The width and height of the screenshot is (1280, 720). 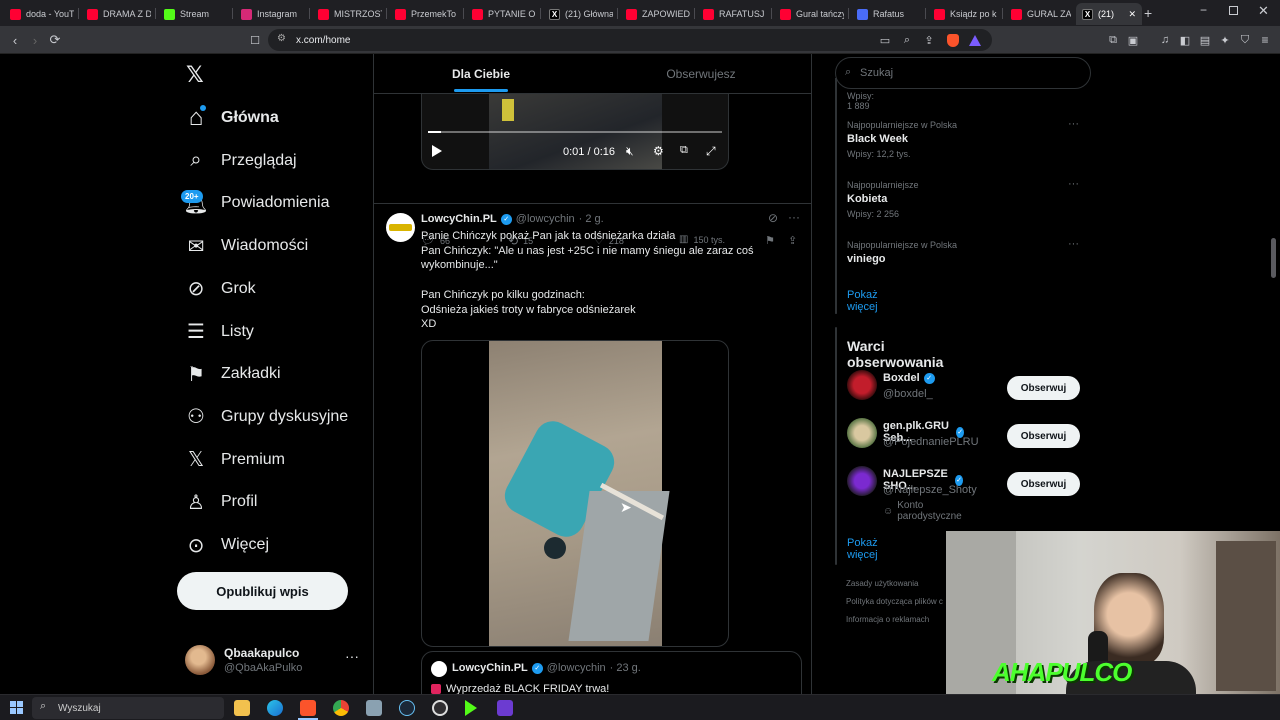 What do you see at coordinates (1225, 40) in the screenshot?
I see `leo-ai-icon: ✦` at bounding box center [1225, 40].